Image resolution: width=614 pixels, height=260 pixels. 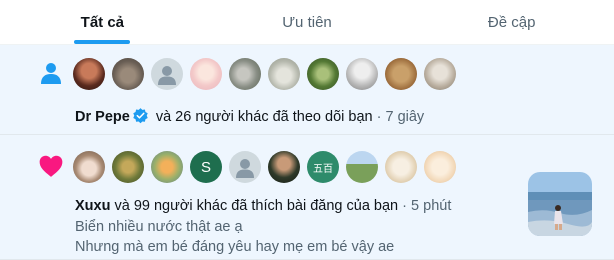 What do you see at coordinates (264, 117) in the screenshot?
I see `follow-text: và 26 người khác đã theo dõi bạn` at bounding box center [264, 117].